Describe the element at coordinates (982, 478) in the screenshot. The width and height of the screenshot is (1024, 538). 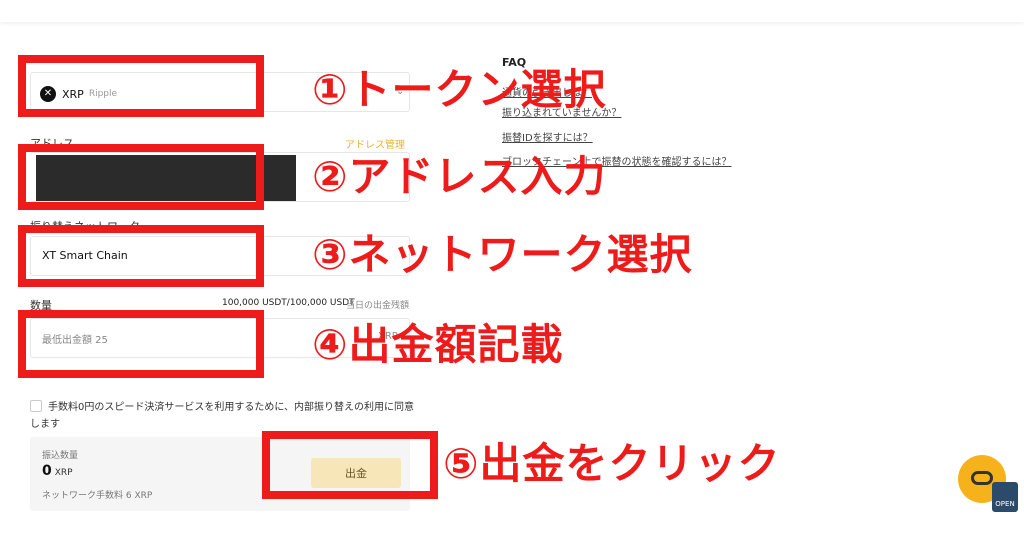
I see `chat-bubble-icon` at that location.